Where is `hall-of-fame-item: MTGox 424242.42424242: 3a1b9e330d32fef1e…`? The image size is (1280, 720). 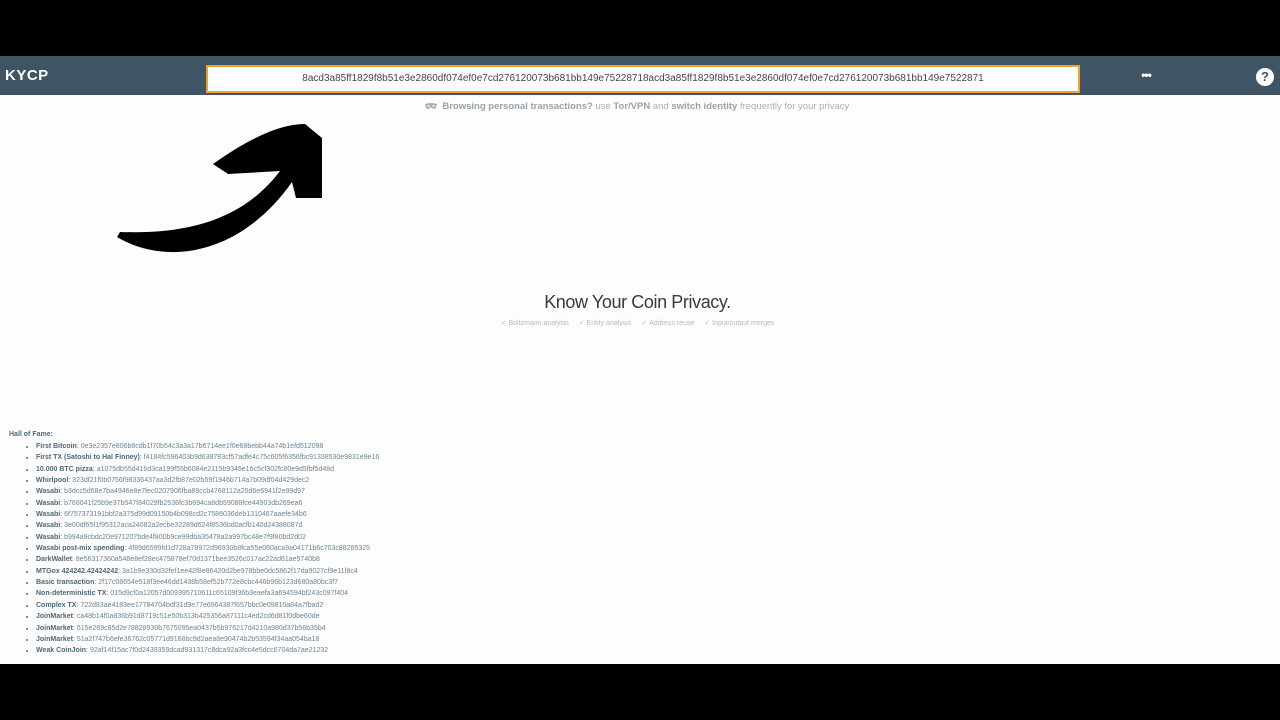 hall-of-fame-item: MTGox 424242.42424242: 3a1b9e330d32fef1e… is located at coordinates (207, 571).